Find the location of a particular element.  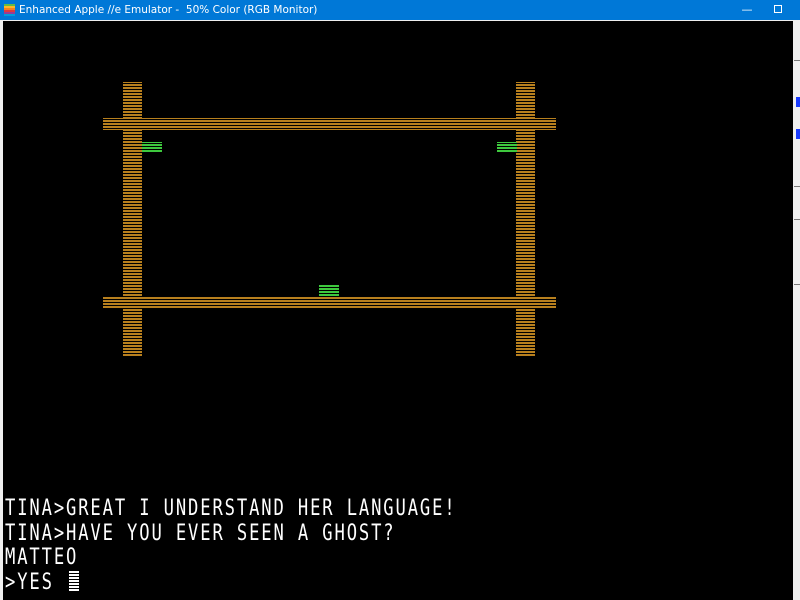

maximize-button is located at coordinates (779, 10).